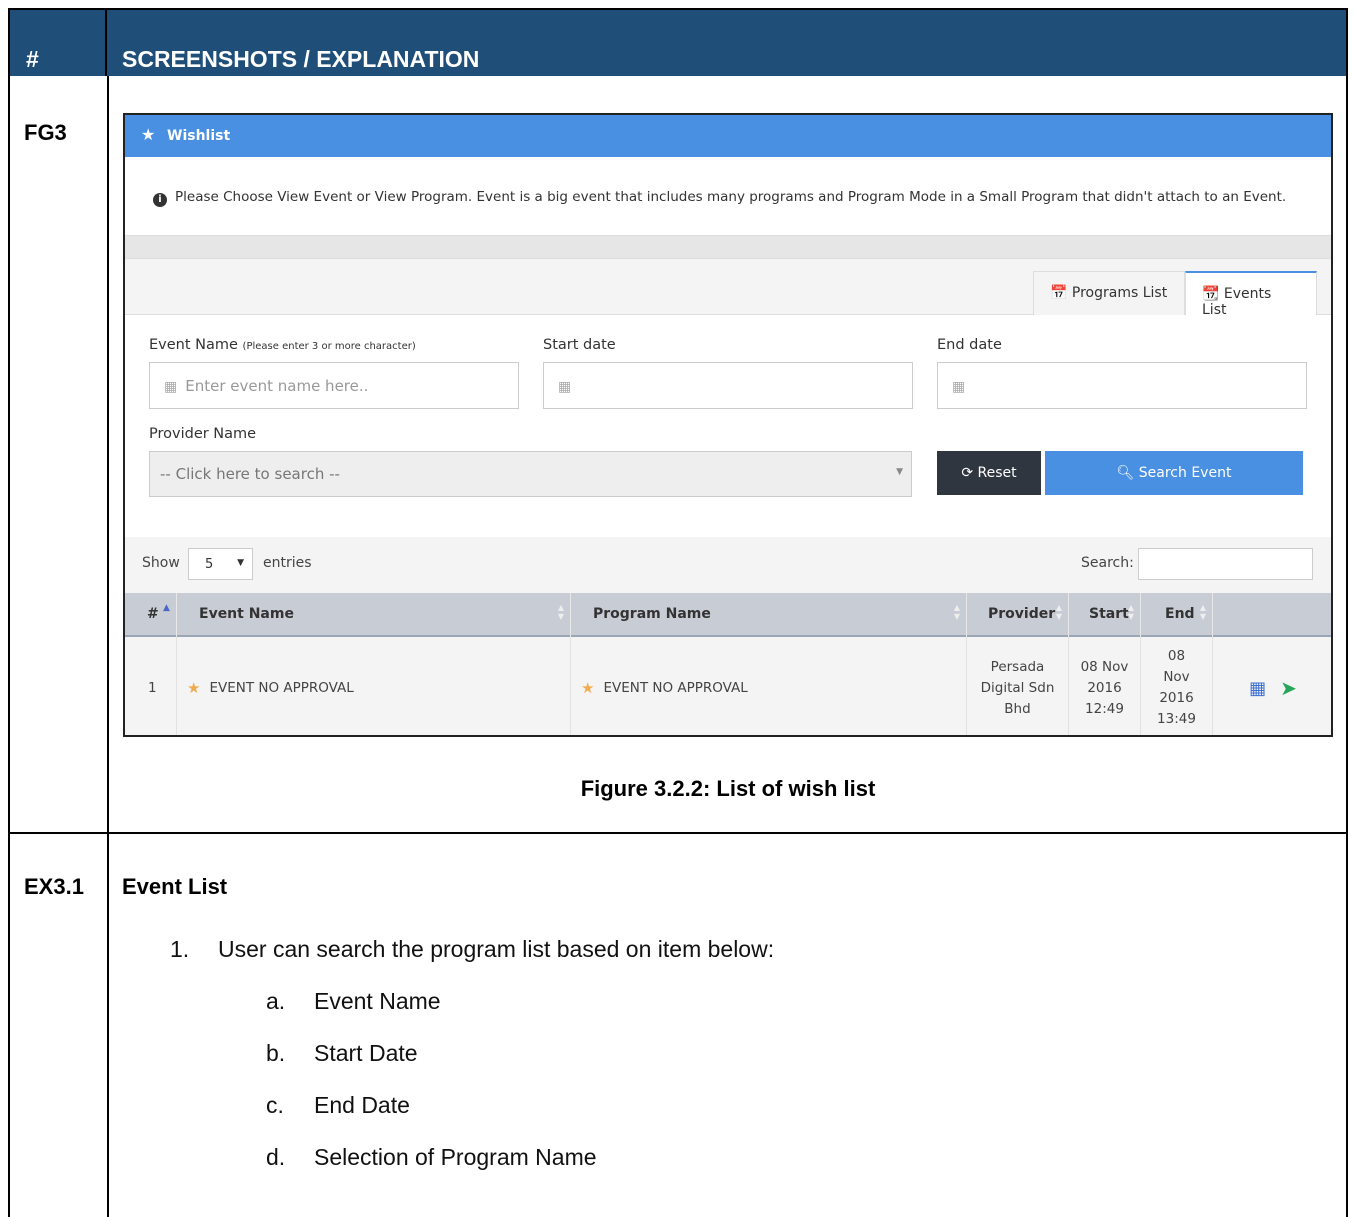 This screenshot has width=1354, height=1217. I want to click on table-search-input, so click(1225, 564).